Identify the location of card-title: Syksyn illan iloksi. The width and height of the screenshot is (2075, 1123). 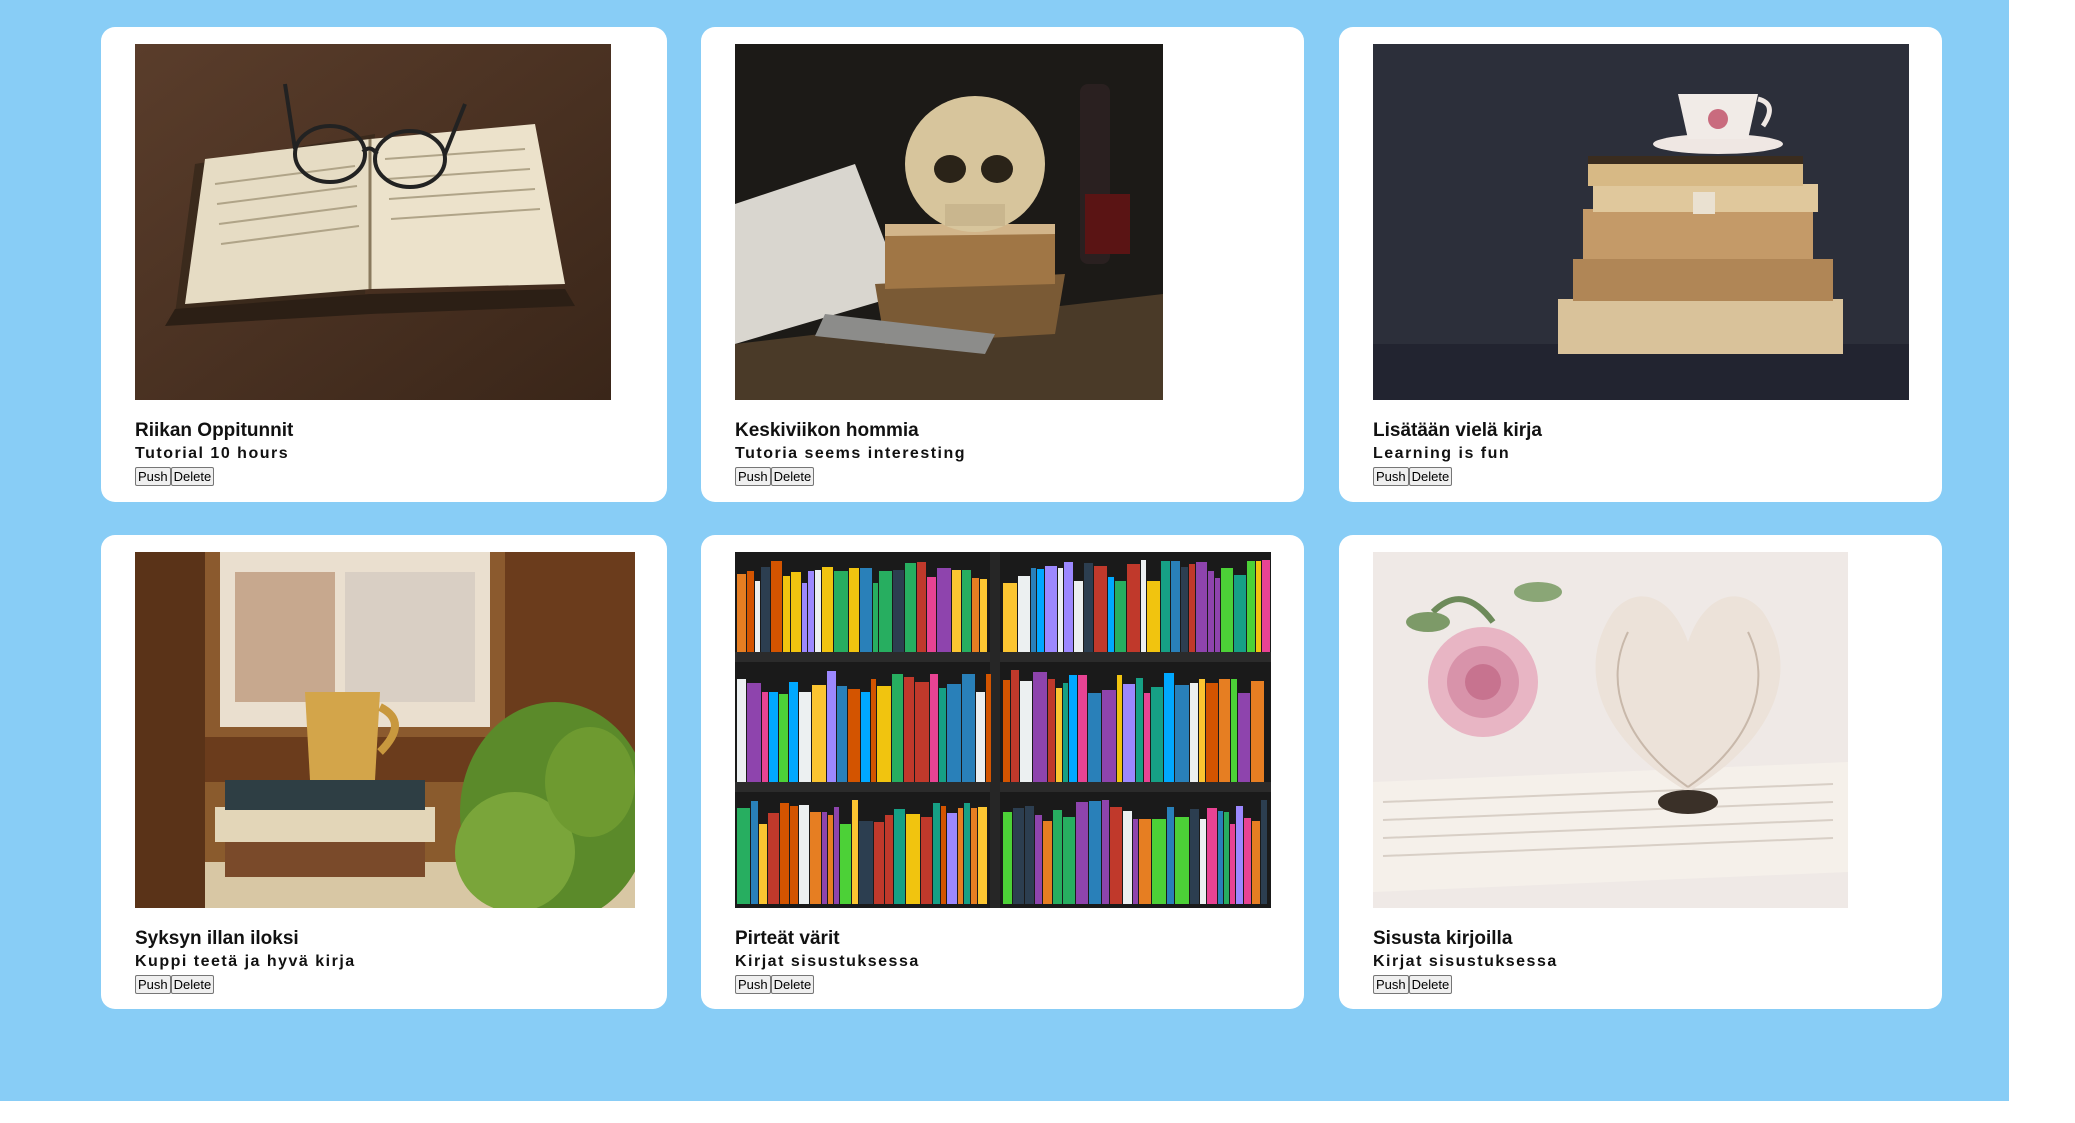
(217, 938).